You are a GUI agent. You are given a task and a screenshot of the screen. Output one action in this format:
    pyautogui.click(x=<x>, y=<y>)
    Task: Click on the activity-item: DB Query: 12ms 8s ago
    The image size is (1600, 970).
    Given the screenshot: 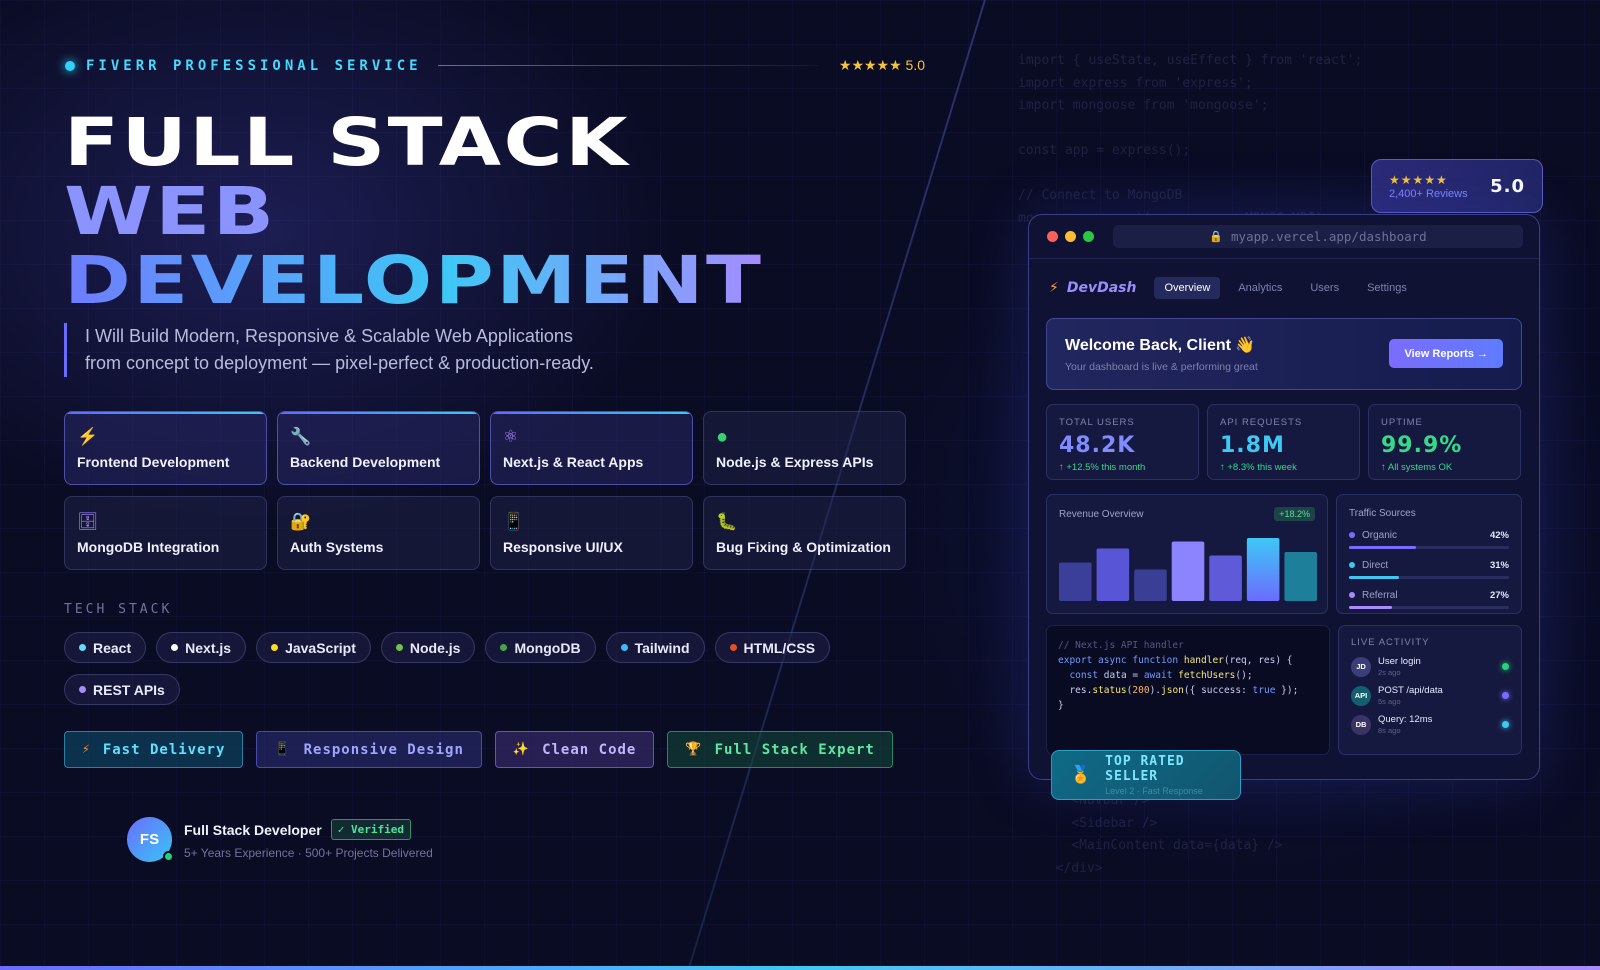 What is the action you would take?
    pyautogui.click(x=1430, y=724)
    